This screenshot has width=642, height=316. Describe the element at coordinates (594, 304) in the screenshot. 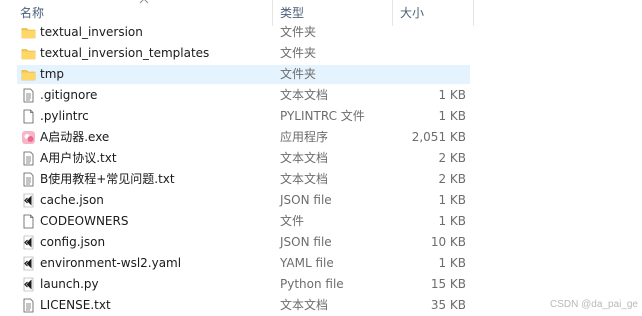

I see `watermark: CSDN @da_pai_ge` at that location.